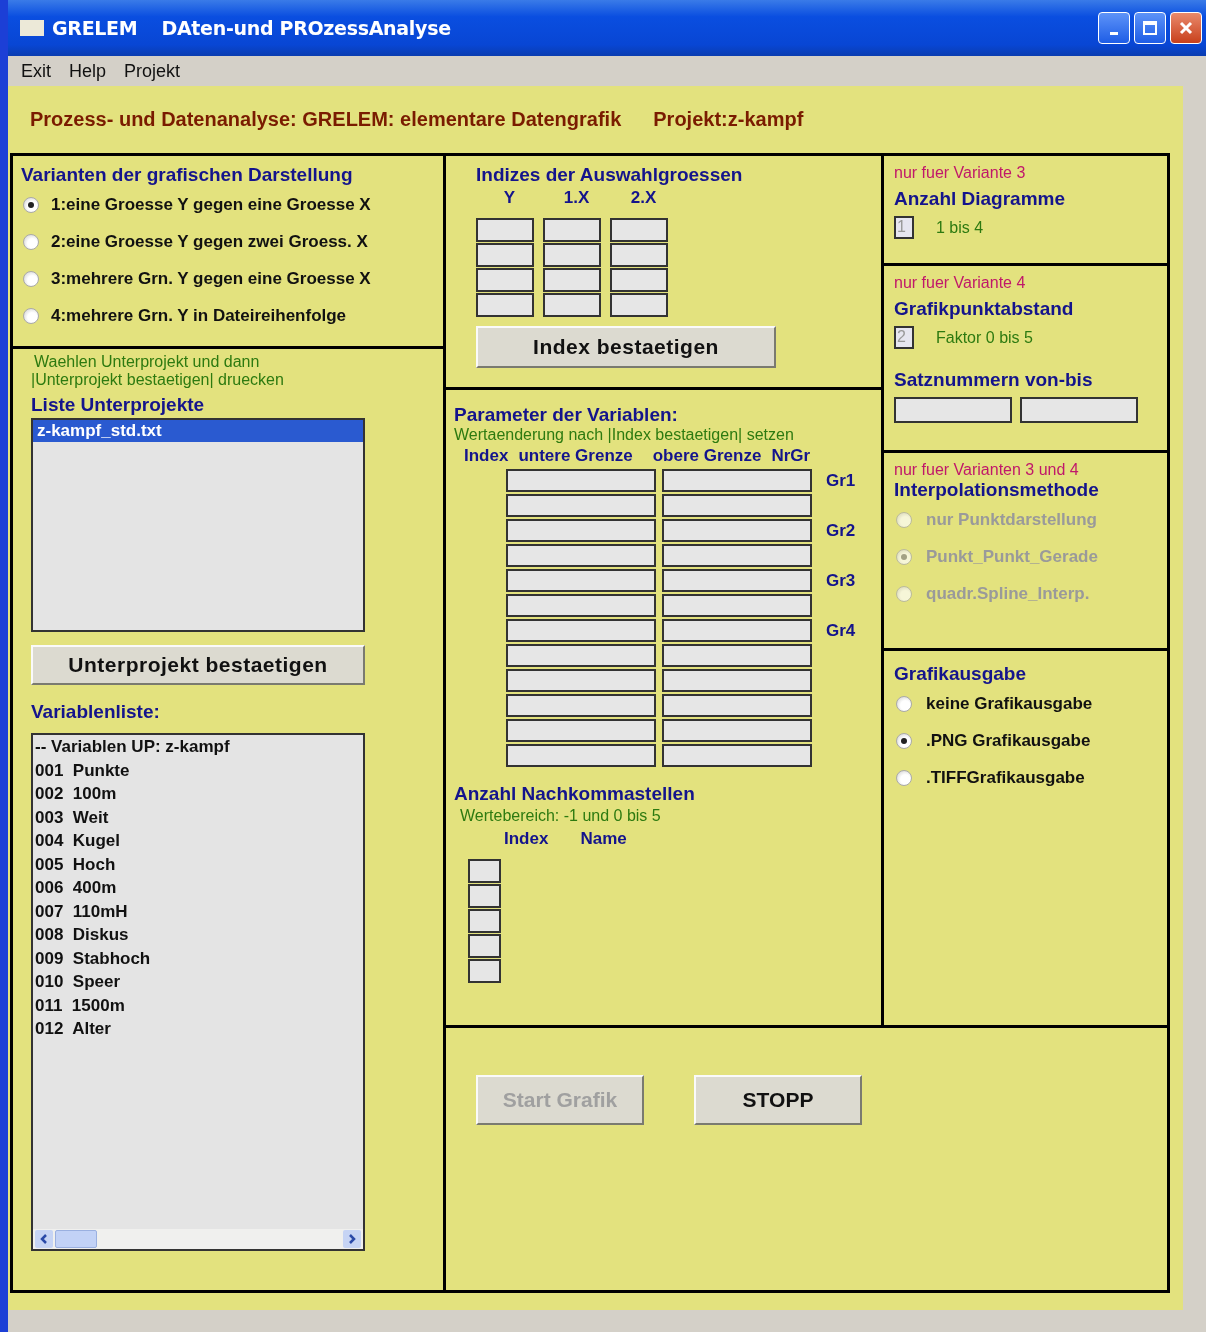  I want to click on section-title: Anzahl Diagramme, so click(980, 199).